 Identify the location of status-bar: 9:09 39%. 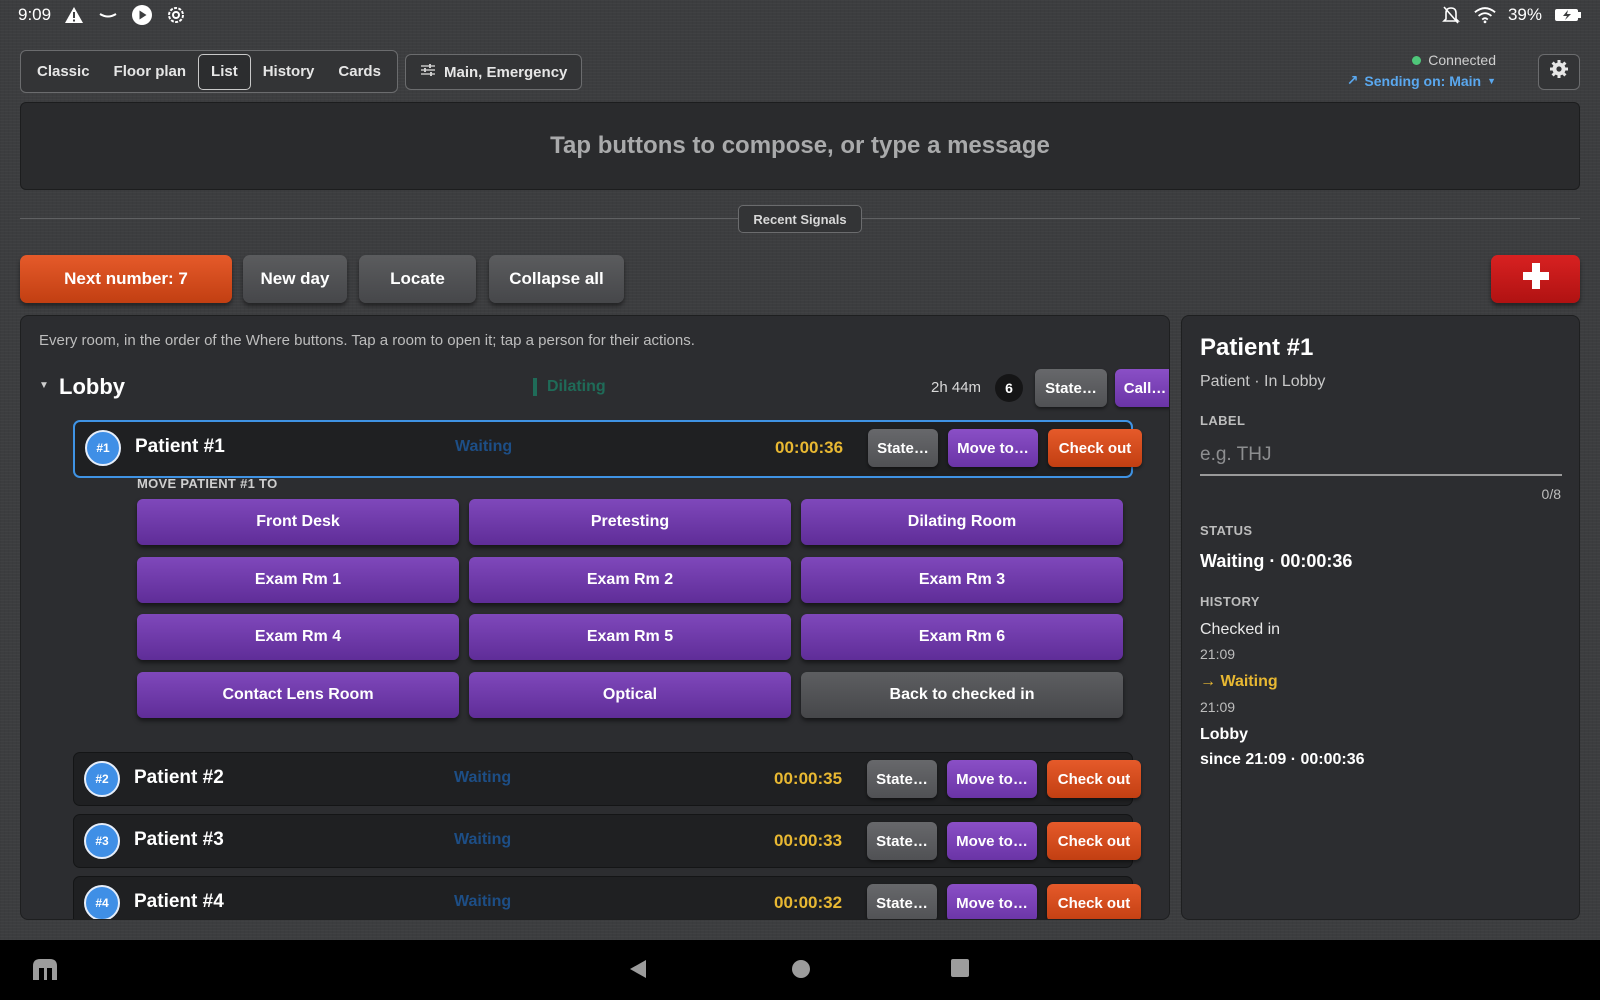
(800, 15).